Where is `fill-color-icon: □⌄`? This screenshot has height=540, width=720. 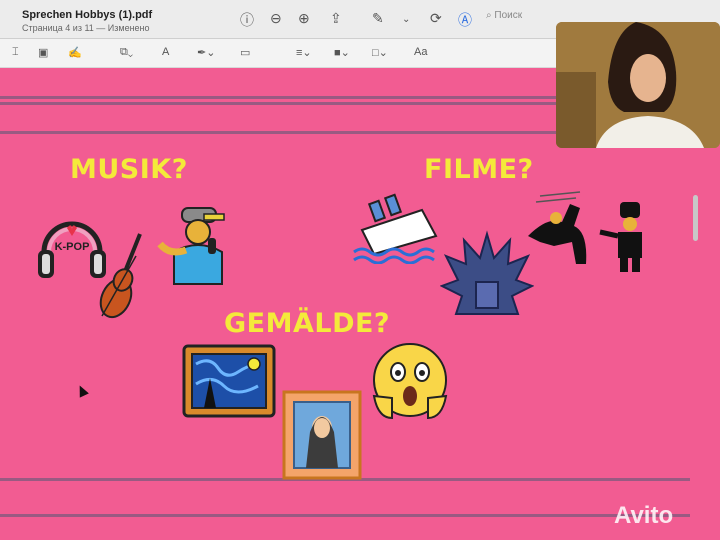
fill-color-icon: □⌄ is located at coordinates (380, 52).